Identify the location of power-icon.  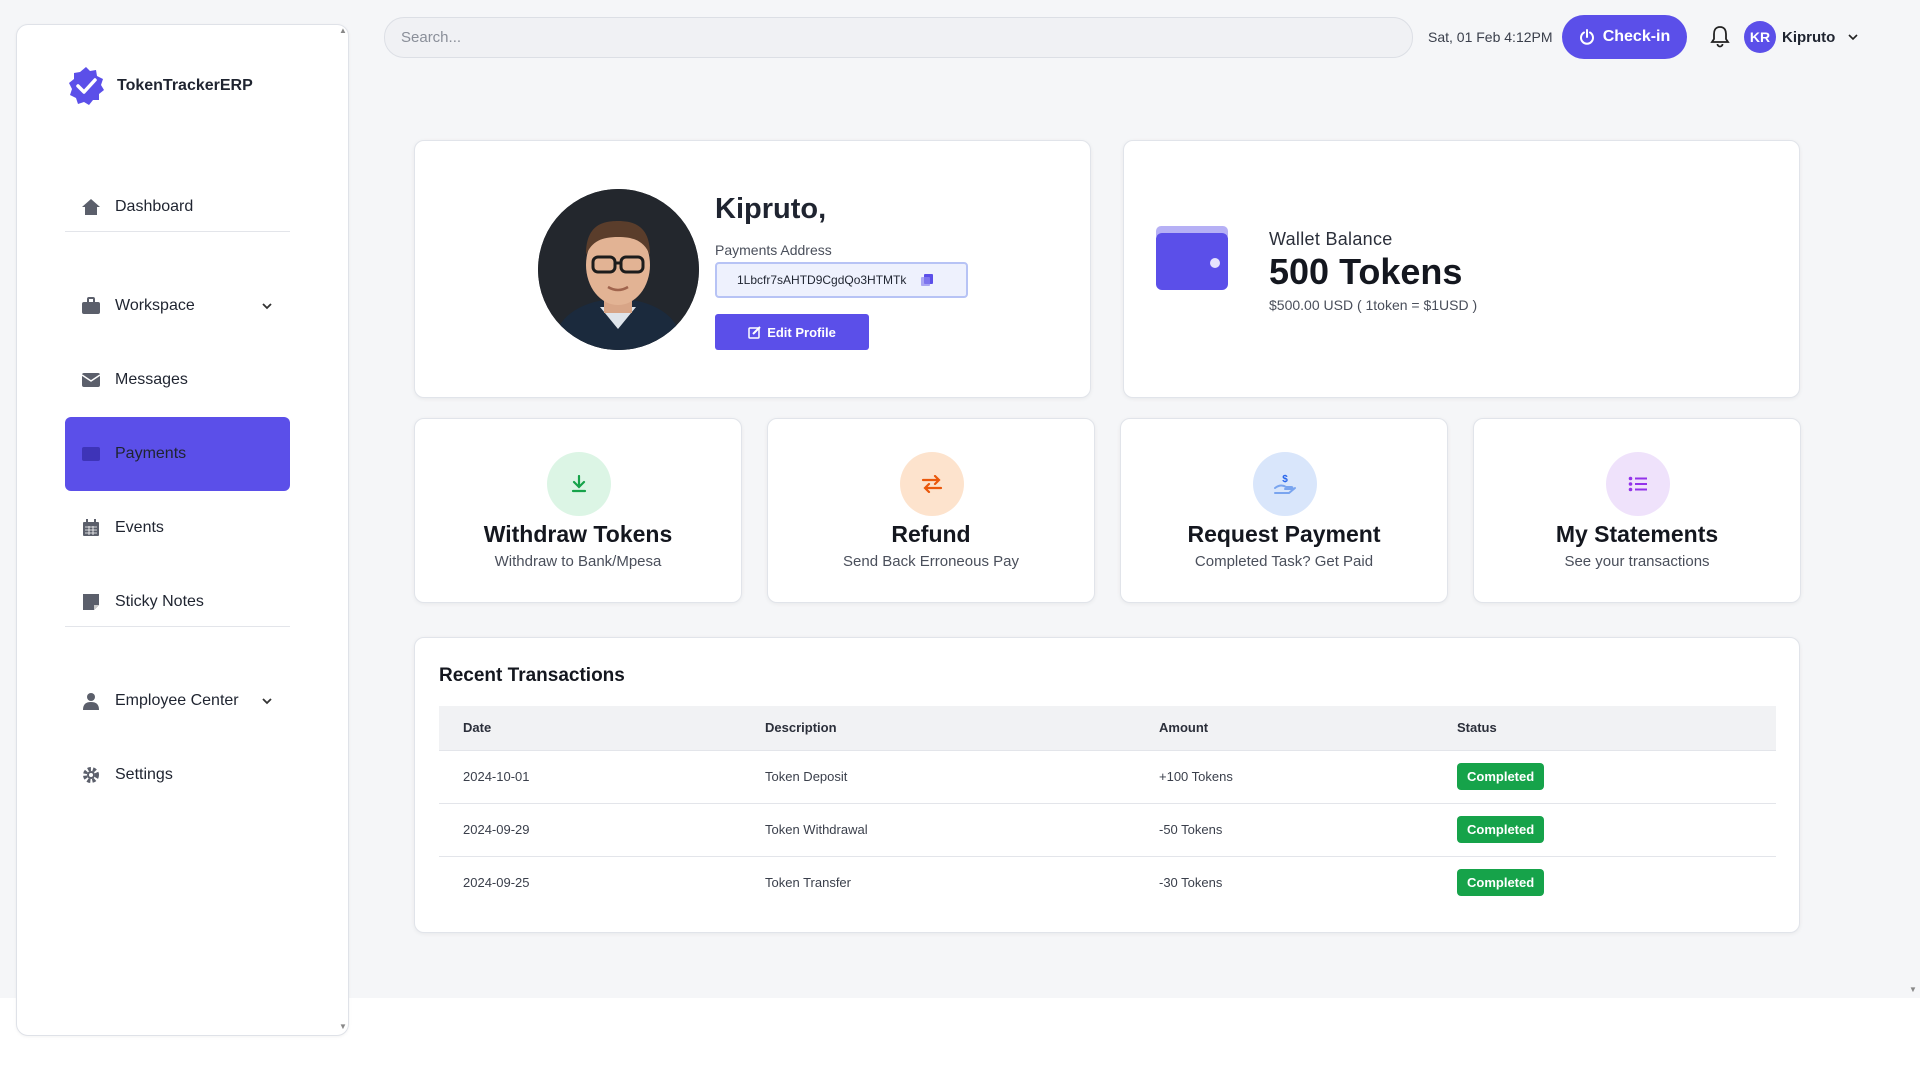
(1586, 37).